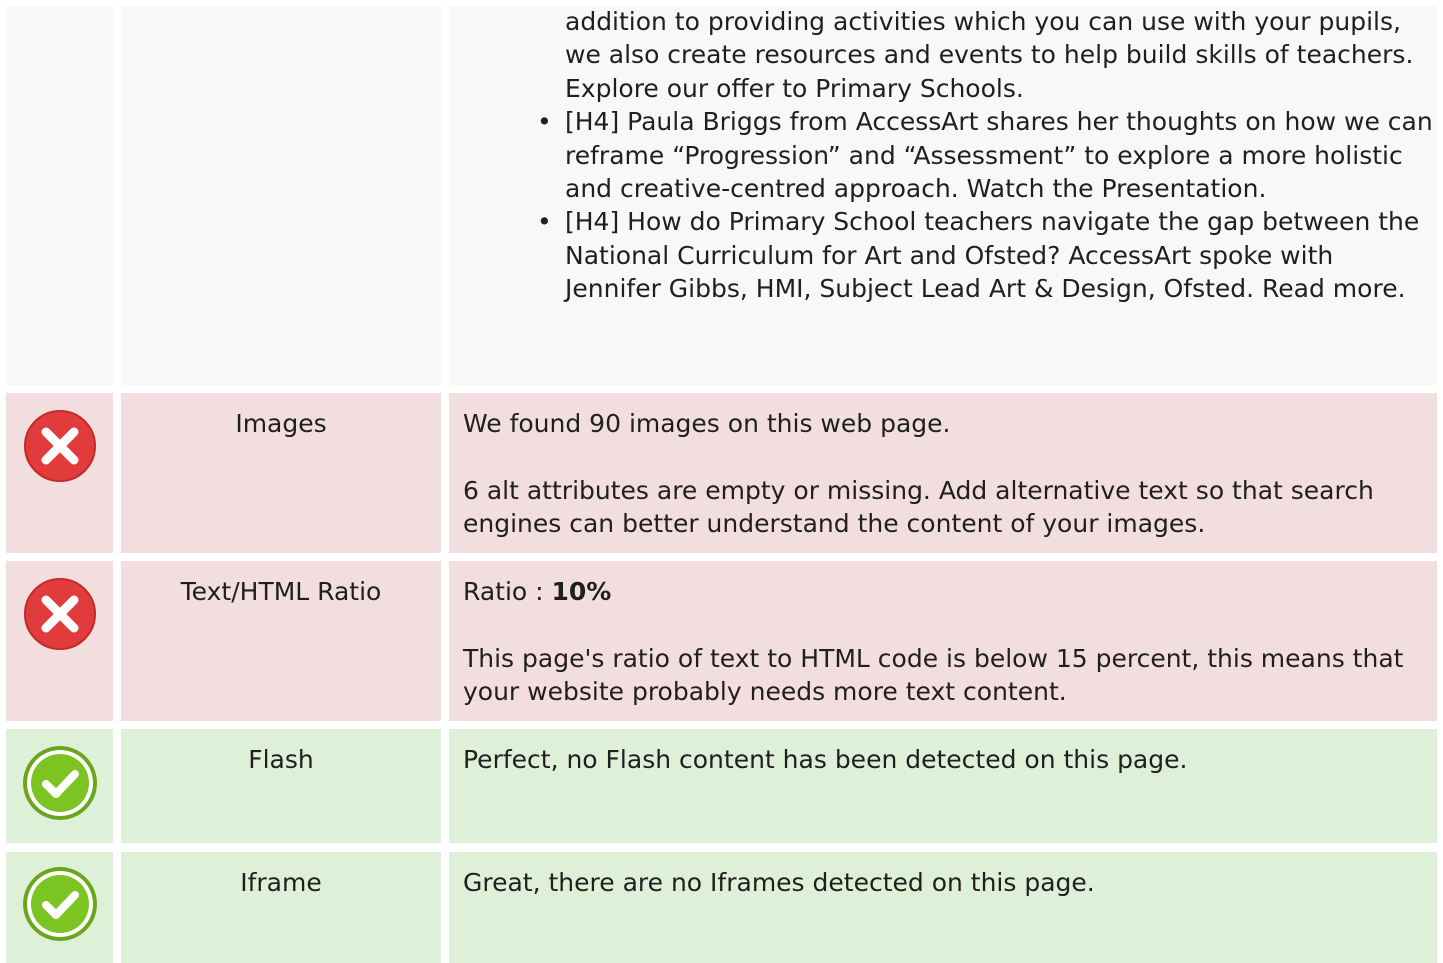 This screenshot has width=1443, height=963. I want to click on check-name: Images, so click(281, 423).